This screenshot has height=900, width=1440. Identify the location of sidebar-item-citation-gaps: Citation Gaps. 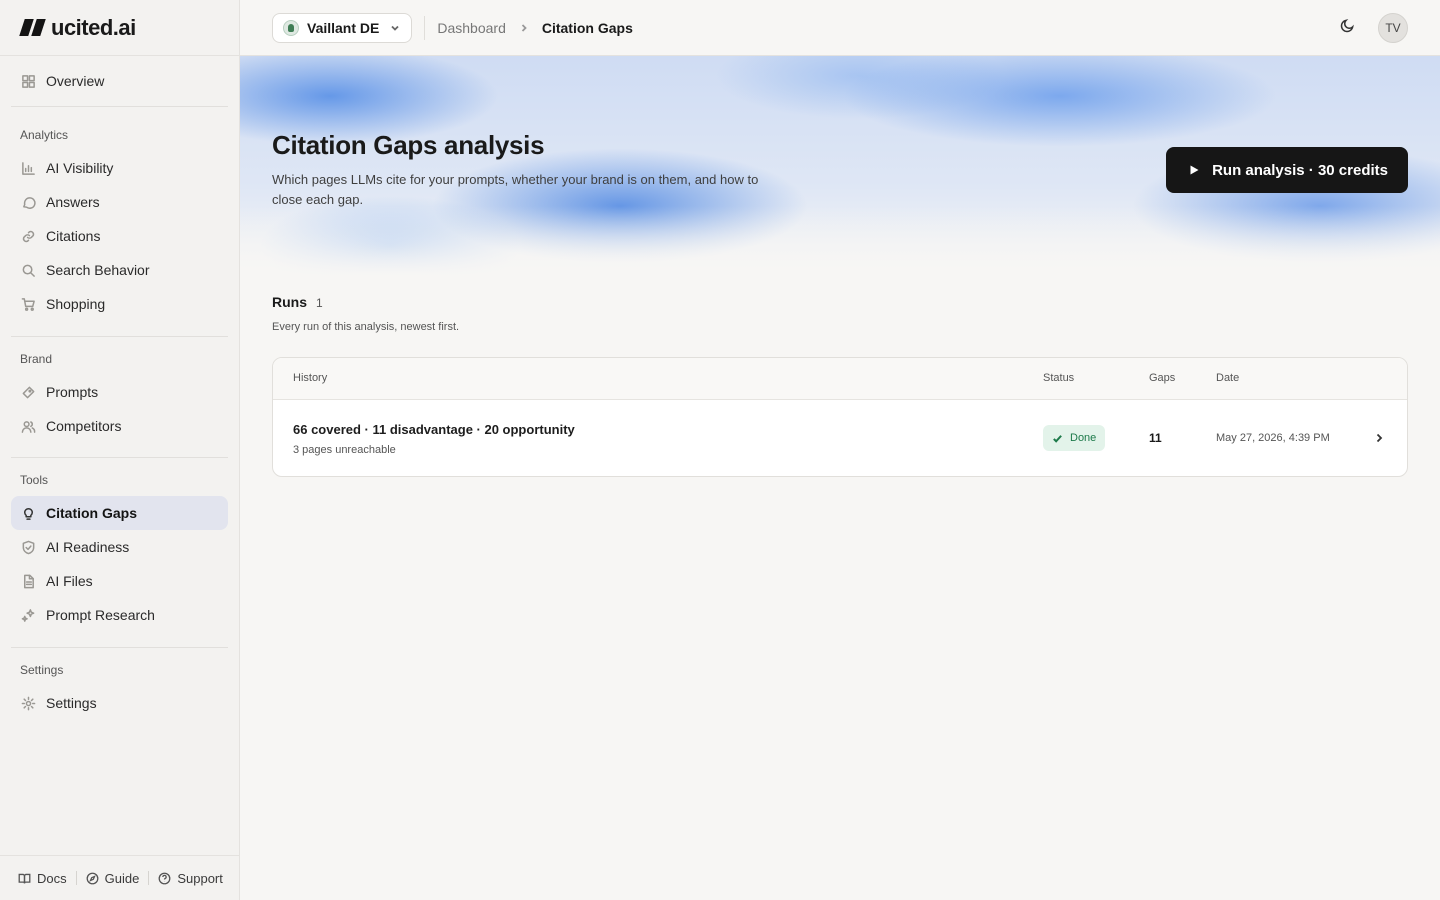
(119, 513).